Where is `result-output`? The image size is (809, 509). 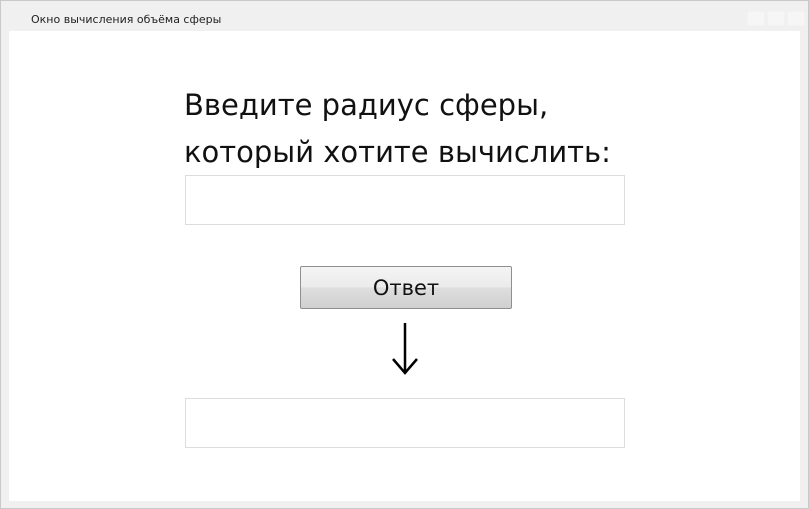 result-output is located at coordinates (405, 423).